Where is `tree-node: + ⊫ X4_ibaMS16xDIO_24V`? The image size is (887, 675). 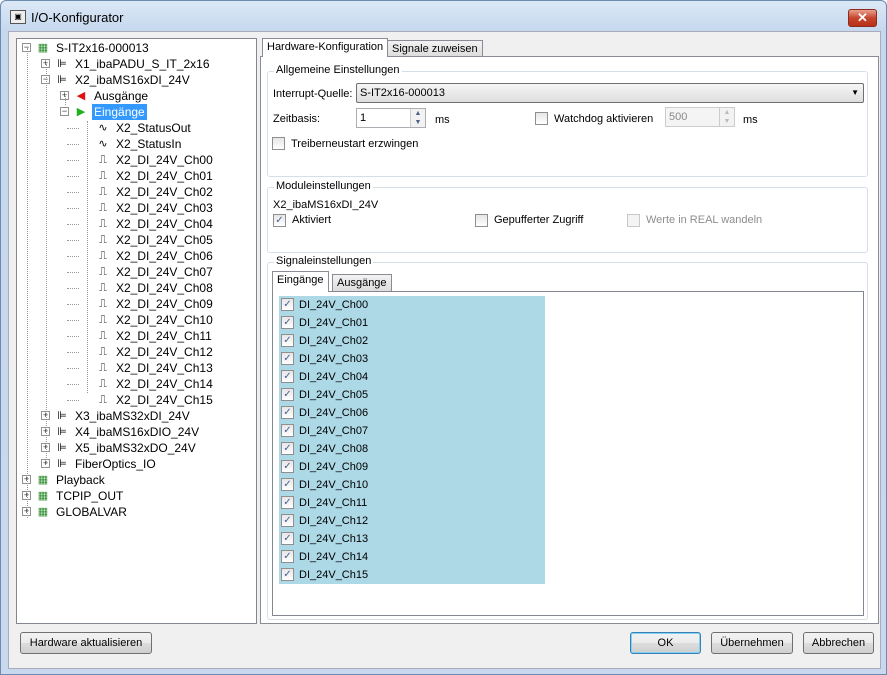
tree-node: + ⊫ X4_ibaMS16xDIO_24V is located at coordinates (136, 432).